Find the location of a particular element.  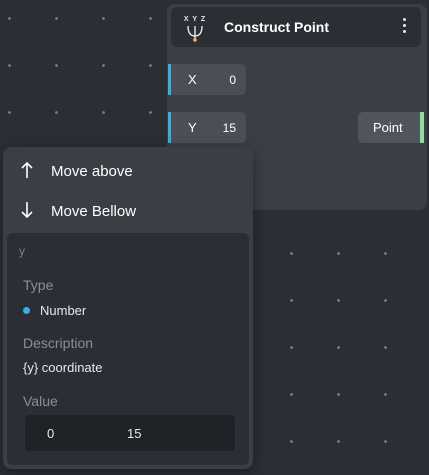

kebab-menu-icon is located at coordinates (404, 27).